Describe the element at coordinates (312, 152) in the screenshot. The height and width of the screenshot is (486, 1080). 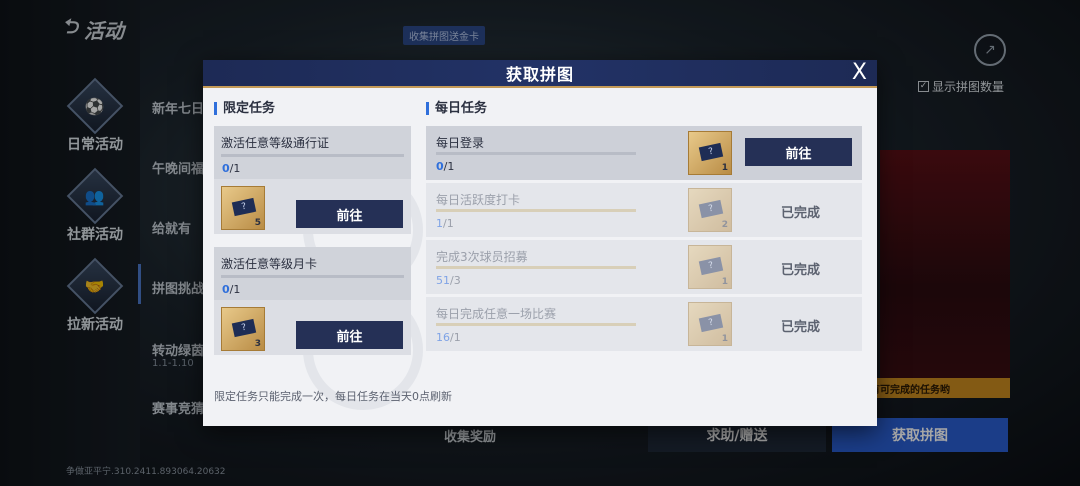
I see `task-head: 激活任意等级通行证` at that location.